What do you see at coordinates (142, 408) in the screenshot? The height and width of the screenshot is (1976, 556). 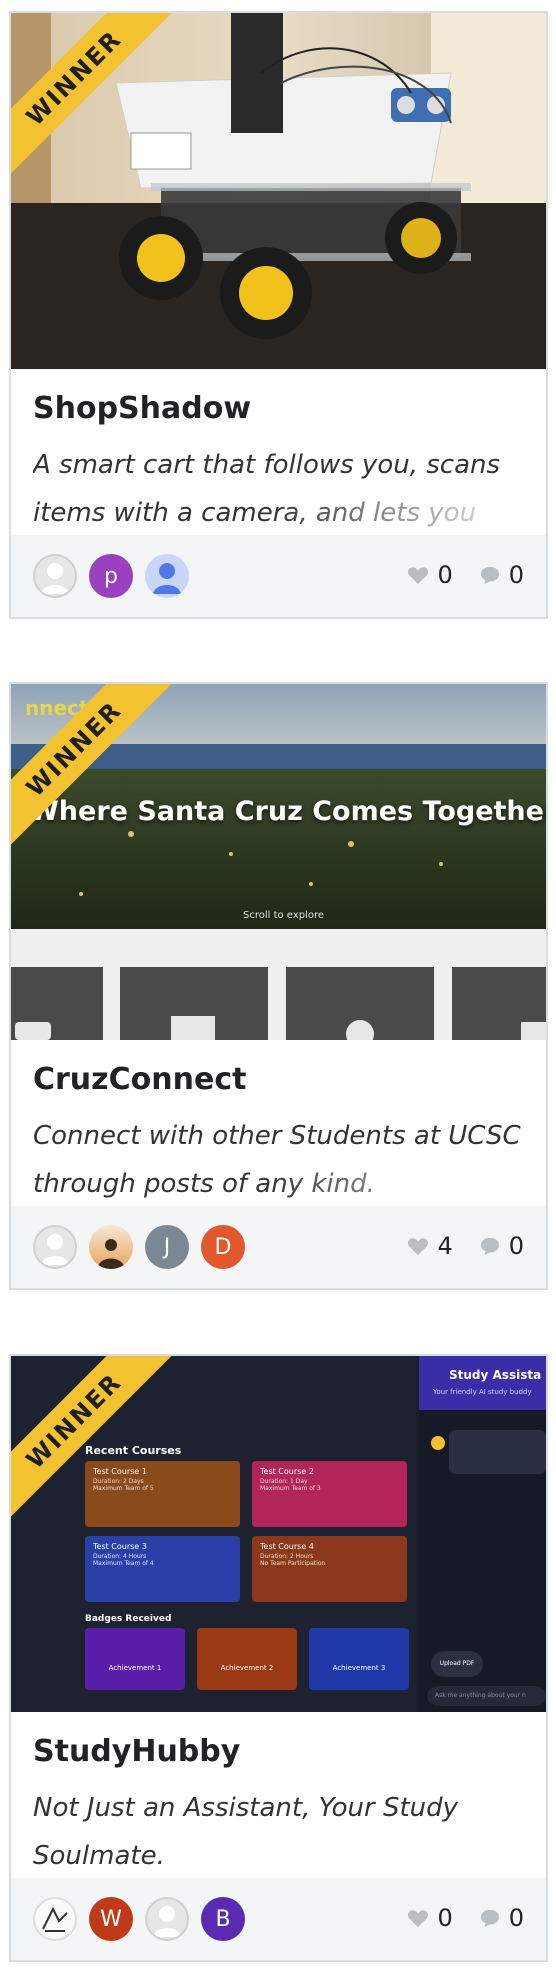 I see `project-title: ShopShadow` at bounding box center [142, 408].